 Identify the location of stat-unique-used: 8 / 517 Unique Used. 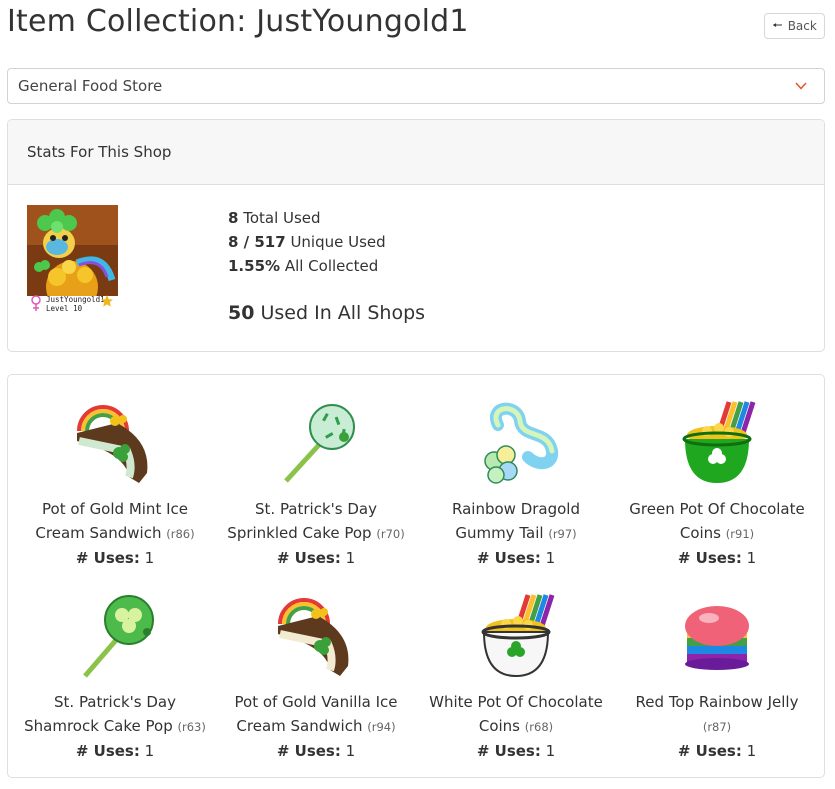
(307, 242).